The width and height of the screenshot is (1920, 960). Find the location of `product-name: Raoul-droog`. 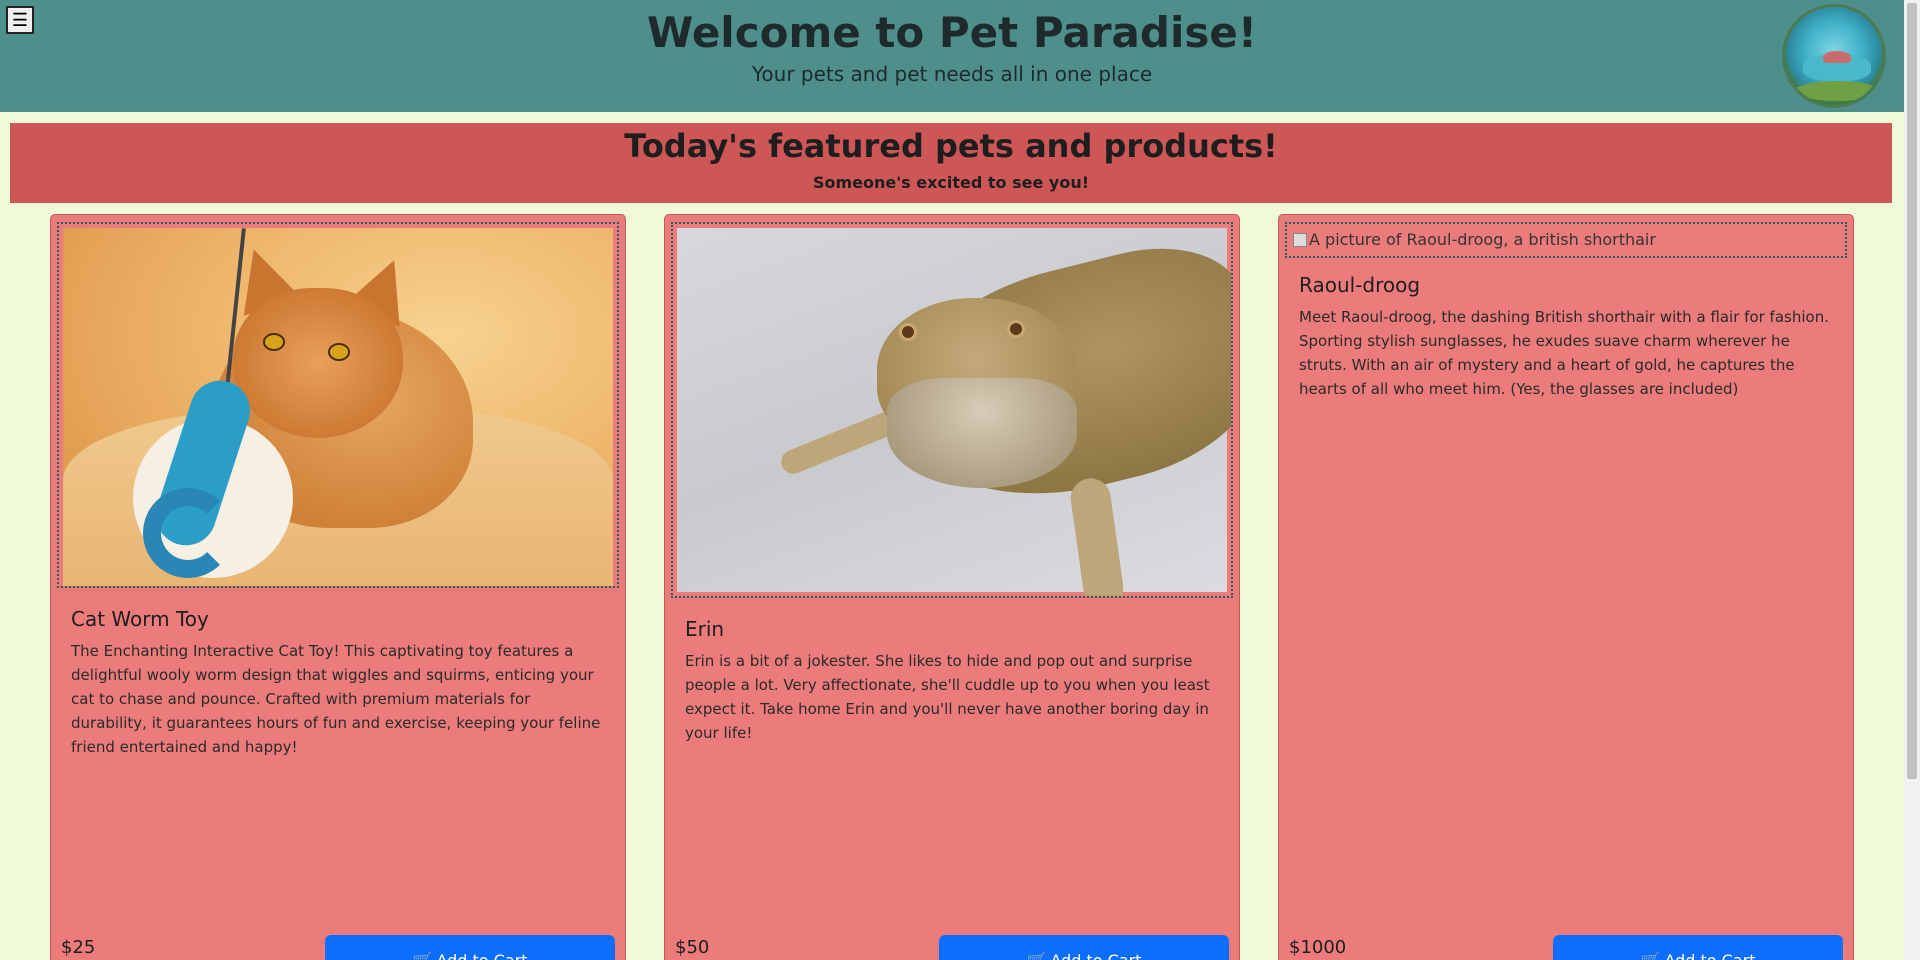

product-name: Raoul-droog is located at coordinates (1360, 285).